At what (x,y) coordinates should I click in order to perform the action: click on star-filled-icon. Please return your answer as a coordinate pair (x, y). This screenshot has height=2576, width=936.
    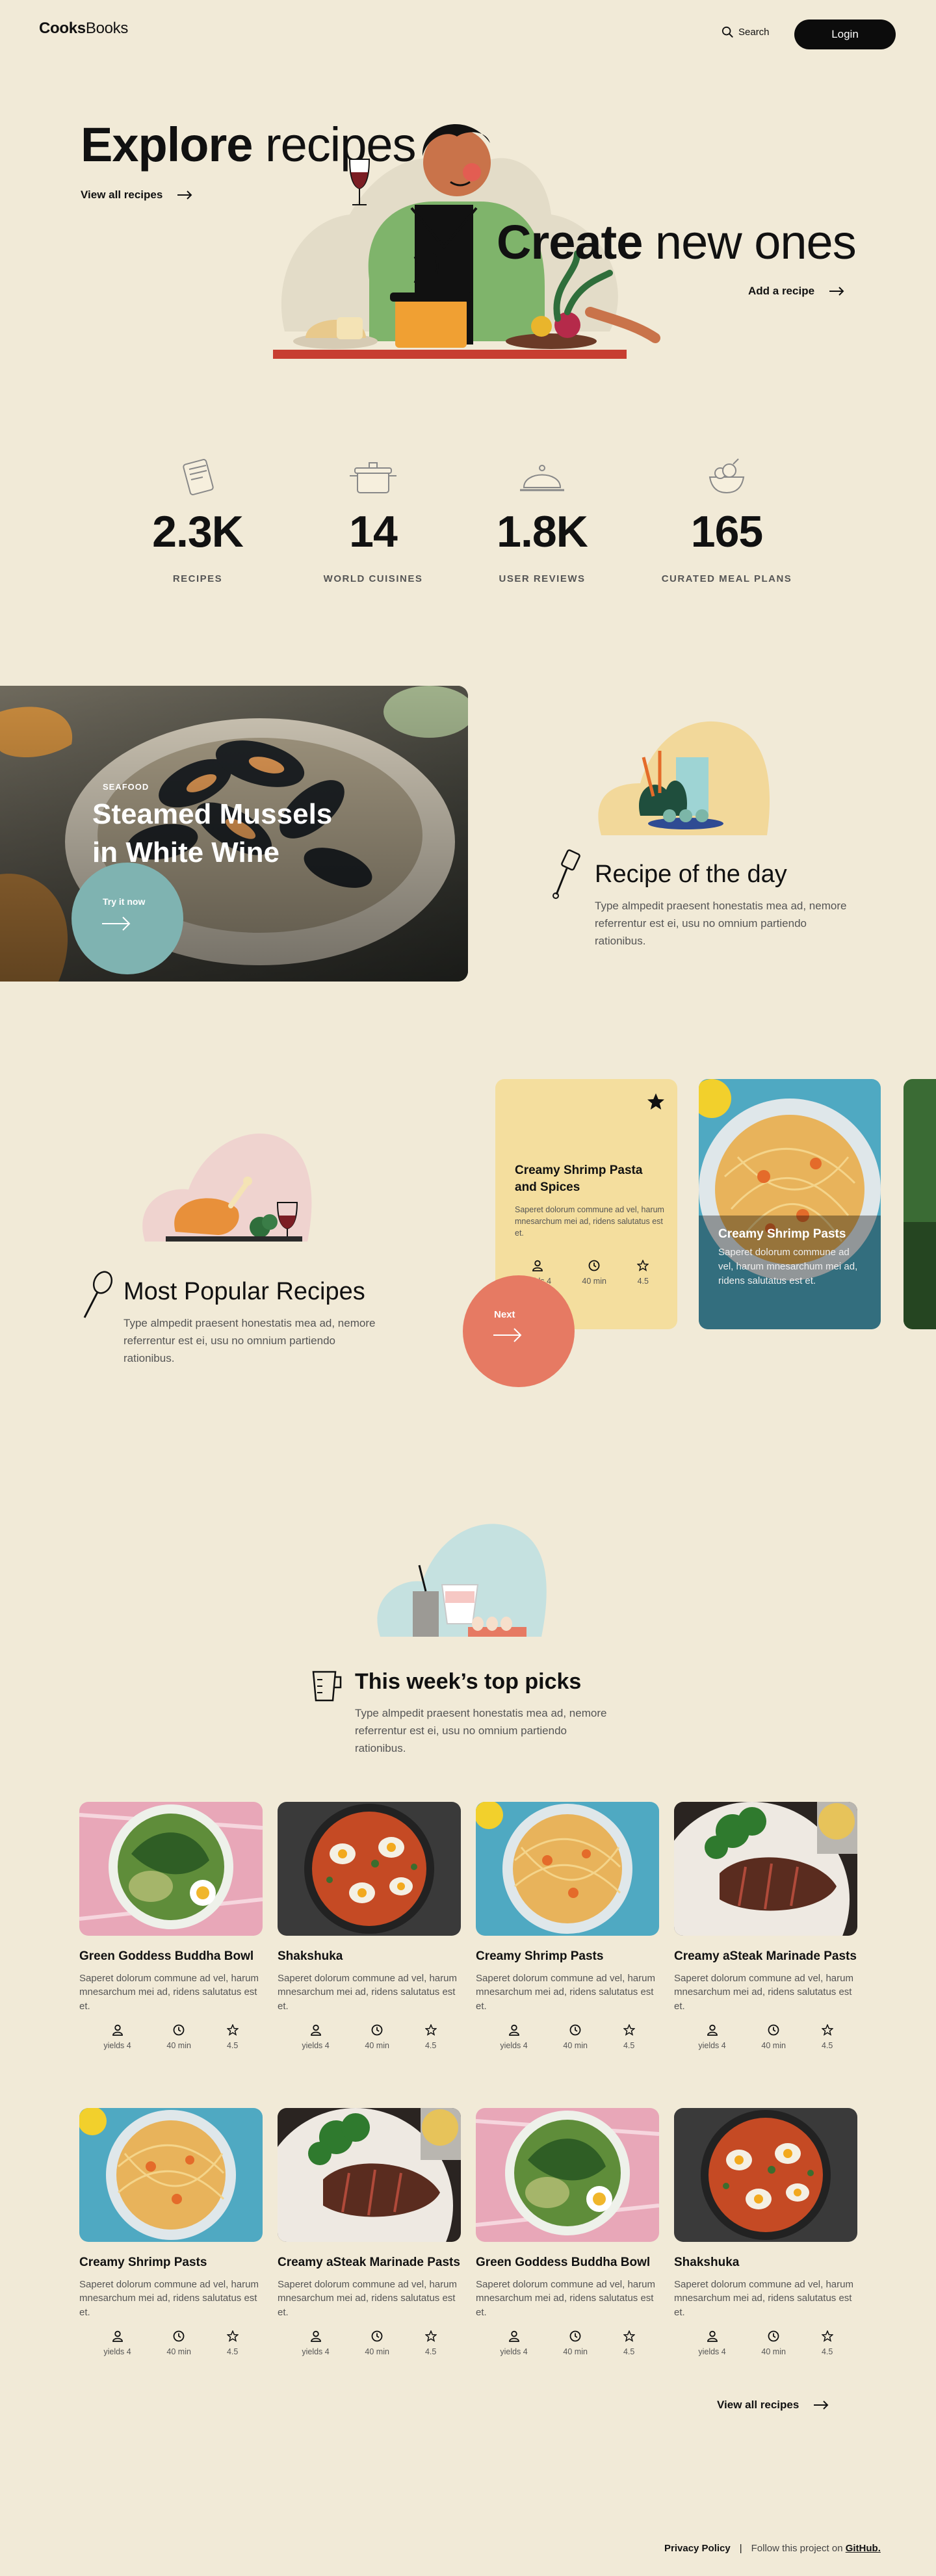
    Looking at the image, I should click on (656, 1102).